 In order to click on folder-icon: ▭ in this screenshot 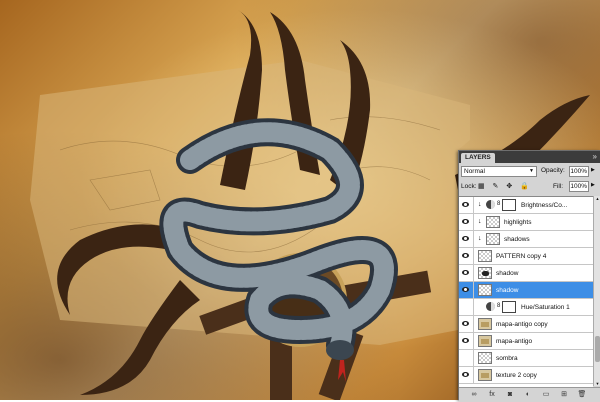, I will do `click(546, 394)`.